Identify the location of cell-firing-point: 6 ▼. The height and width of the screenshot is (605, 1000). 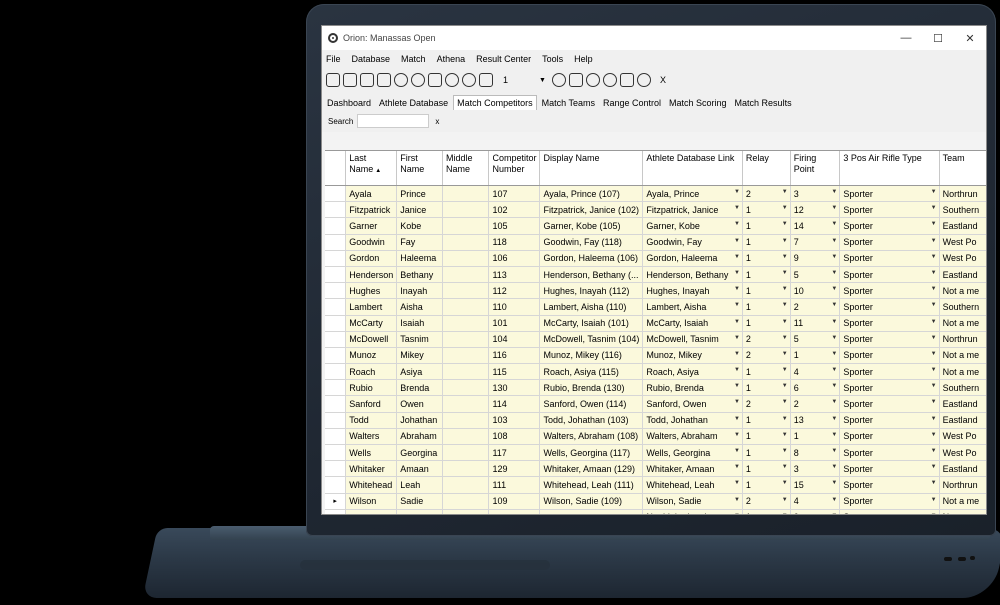
(815, 388).